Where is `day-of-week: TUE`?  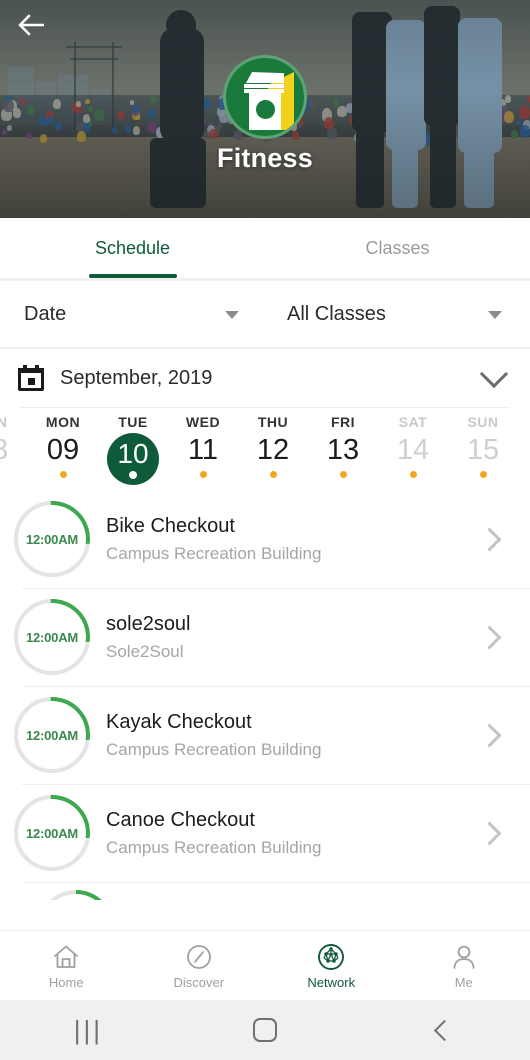
day-of-week: TUE is located at coordinates (133, 422).